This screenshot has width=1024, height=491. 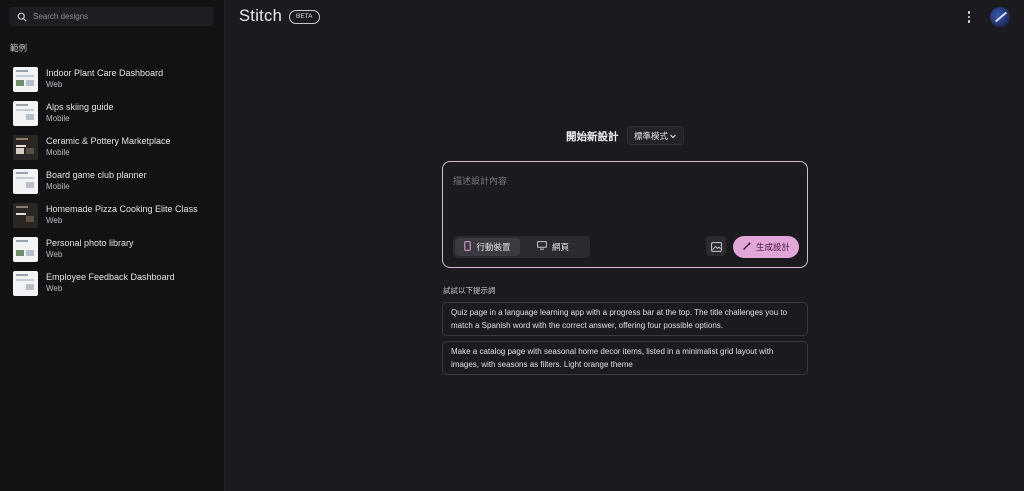 I want to click on project-item-pizza-class: Homemade Pizza Cooking Elite Class Web, so click(x=115, y=215).